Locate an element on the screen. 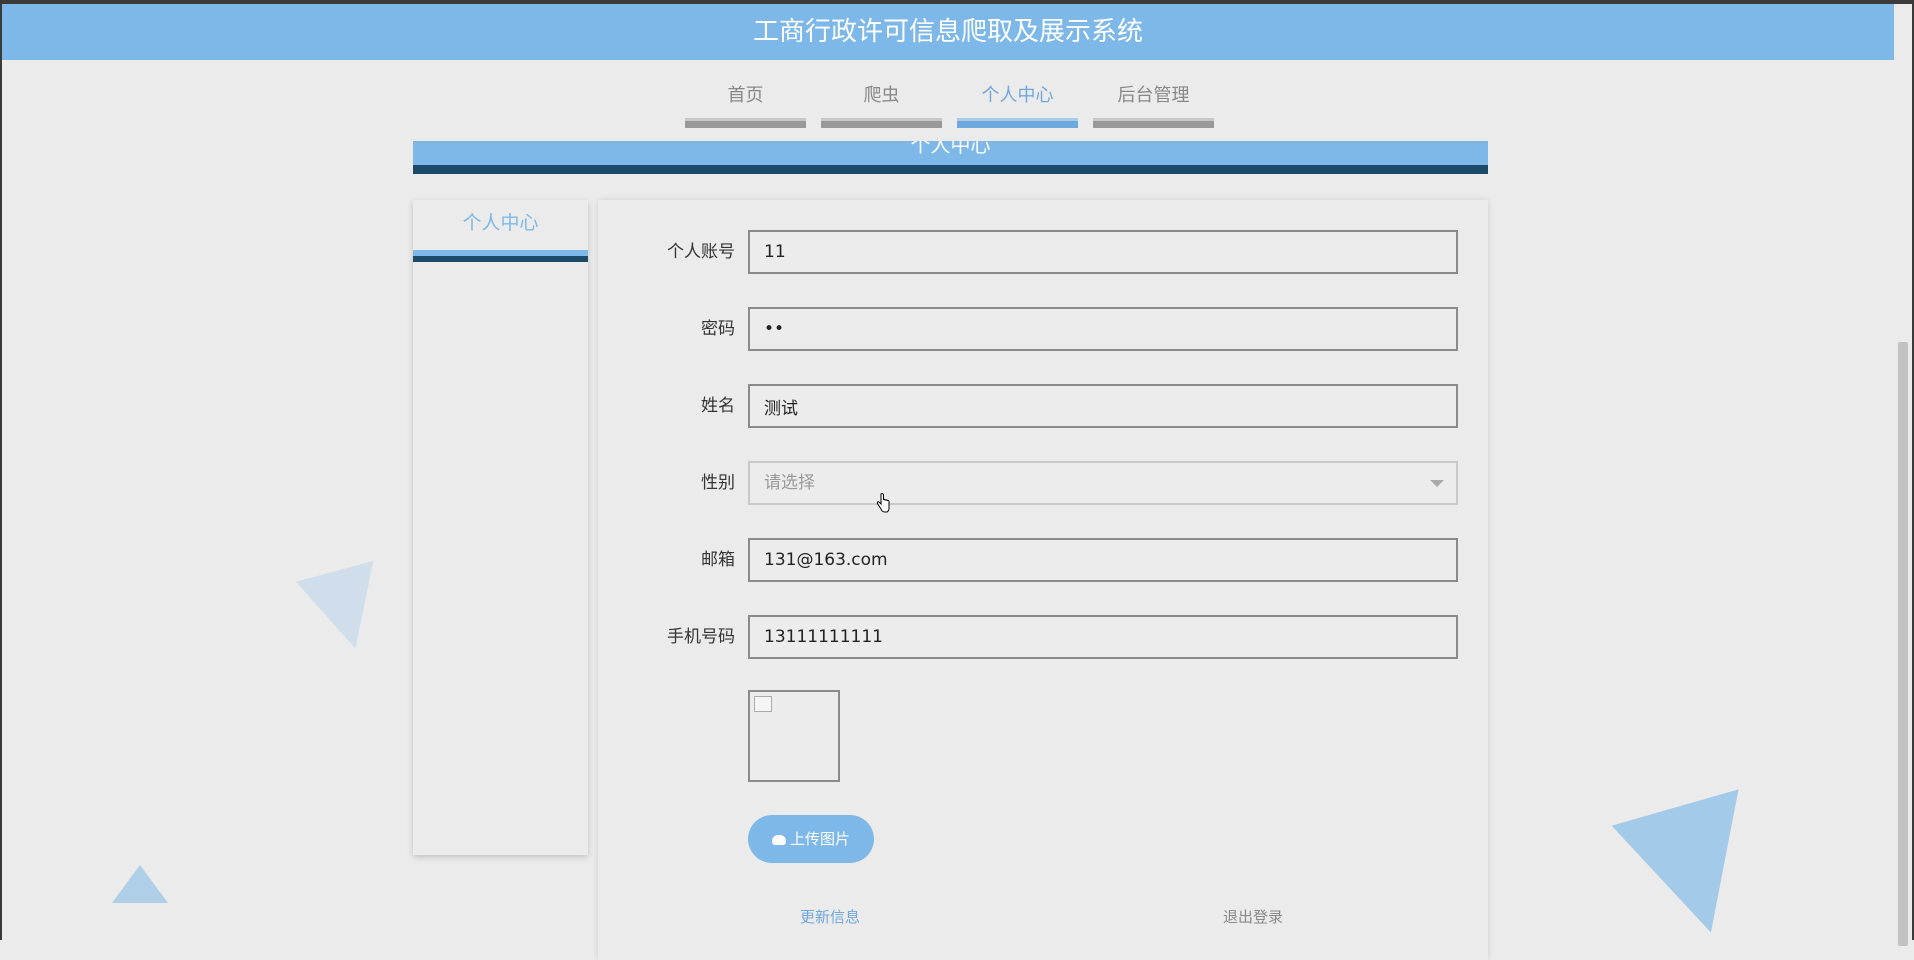 The height and width of the screenshot is (960, 1914). gender-select: 请选择 is located at coordinates (1103, 483).